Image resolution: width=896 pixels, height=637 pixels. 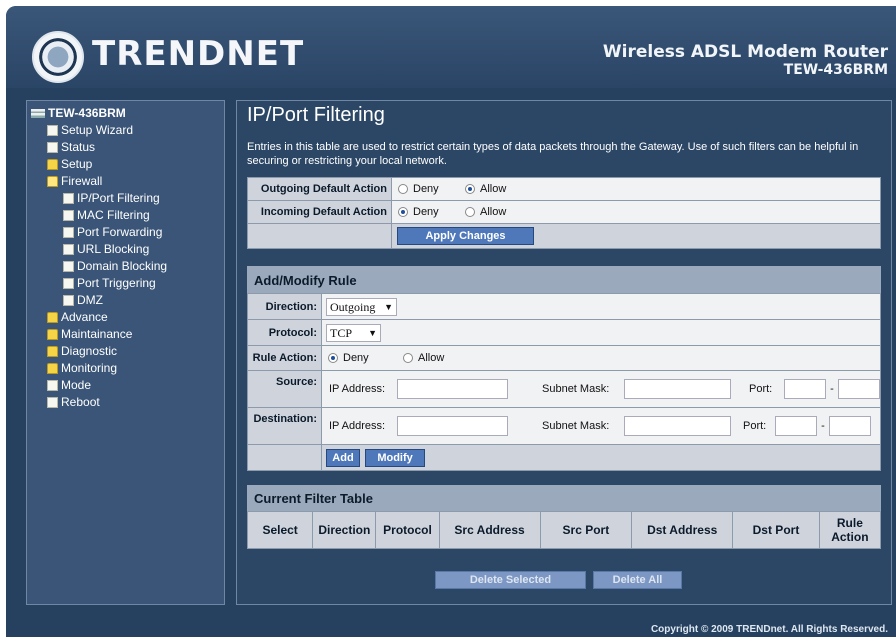 I want to click on sidebar-root: TEW-436BRM, so click(x=127, y=113).